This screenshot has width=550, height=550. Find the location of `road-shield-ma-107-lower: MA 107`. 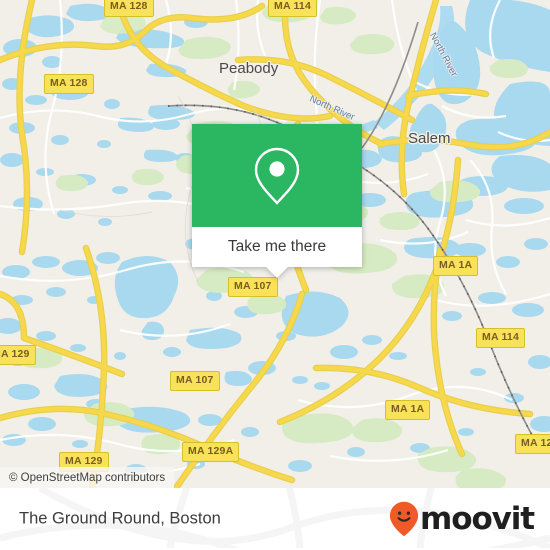

road-shield-ma-107-lower: MA 107 is located at coordinates (195, 381).